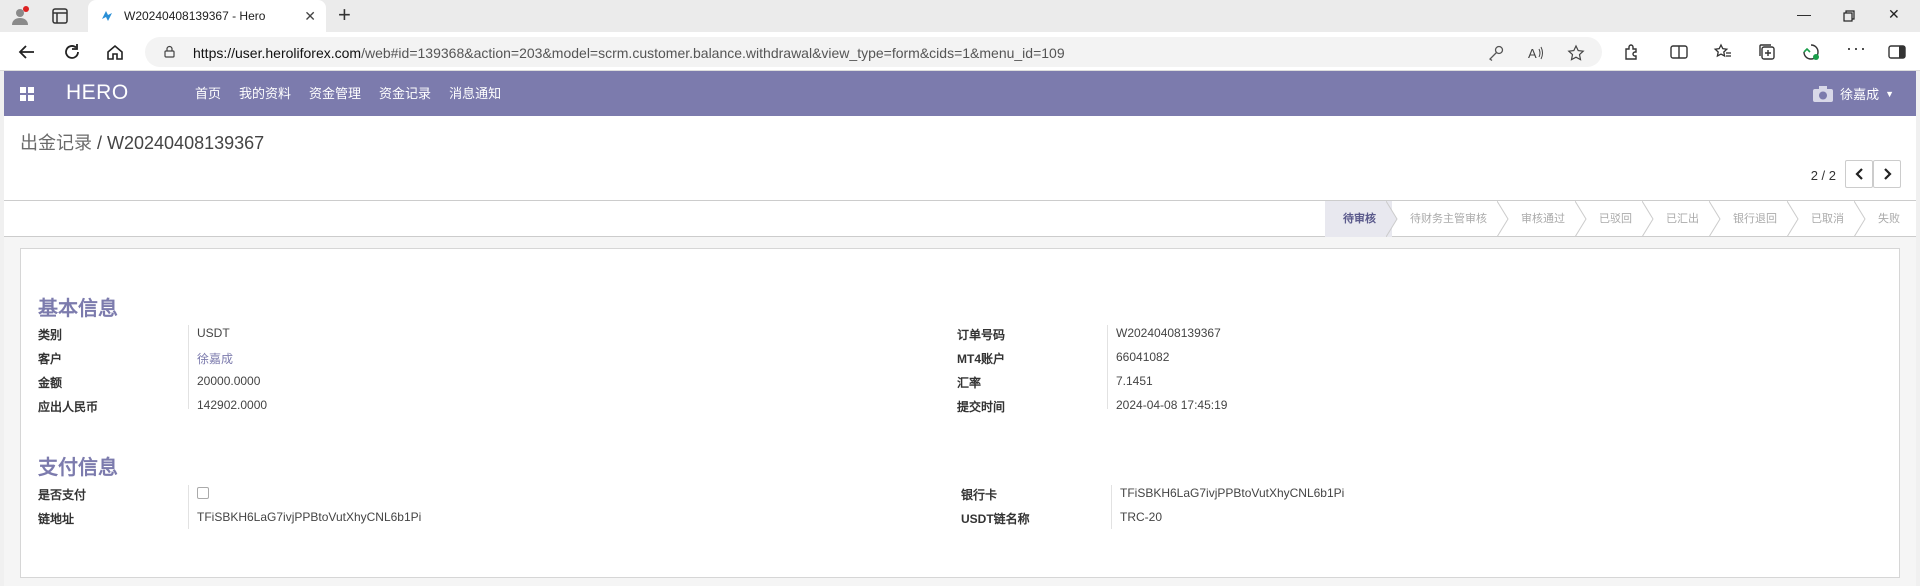 The height and width of the screenshot is (586, 1920). What do you see at coordinates (142, 142) in the screenshot?
I see `breadcrumb: 出金记录 / W20240408139367` at bounding box center [142, 142].